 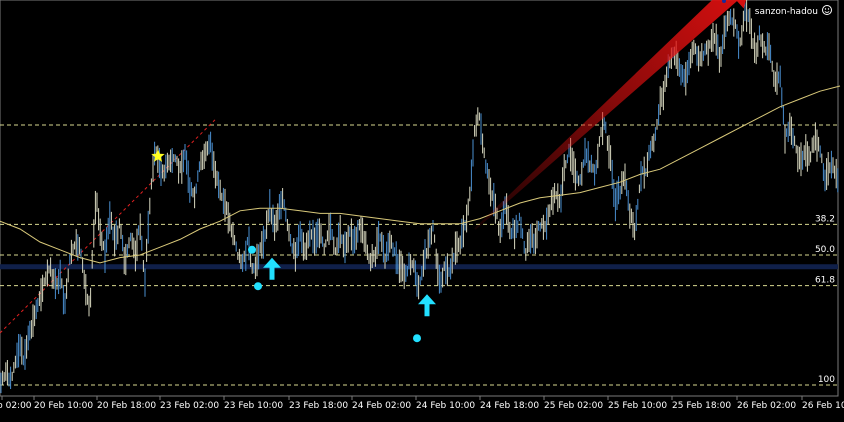 I want to click on x-tick-label: 23 Feb 10:00, so click(x=253, y=406).